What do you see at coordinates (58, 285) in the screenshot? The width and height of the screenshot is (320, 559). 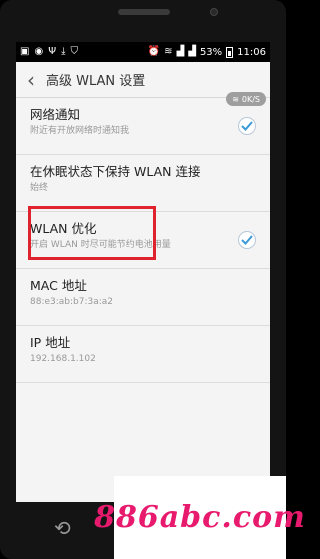 I see `setting-title: MAC 地址` at bounding box center [58, 285].